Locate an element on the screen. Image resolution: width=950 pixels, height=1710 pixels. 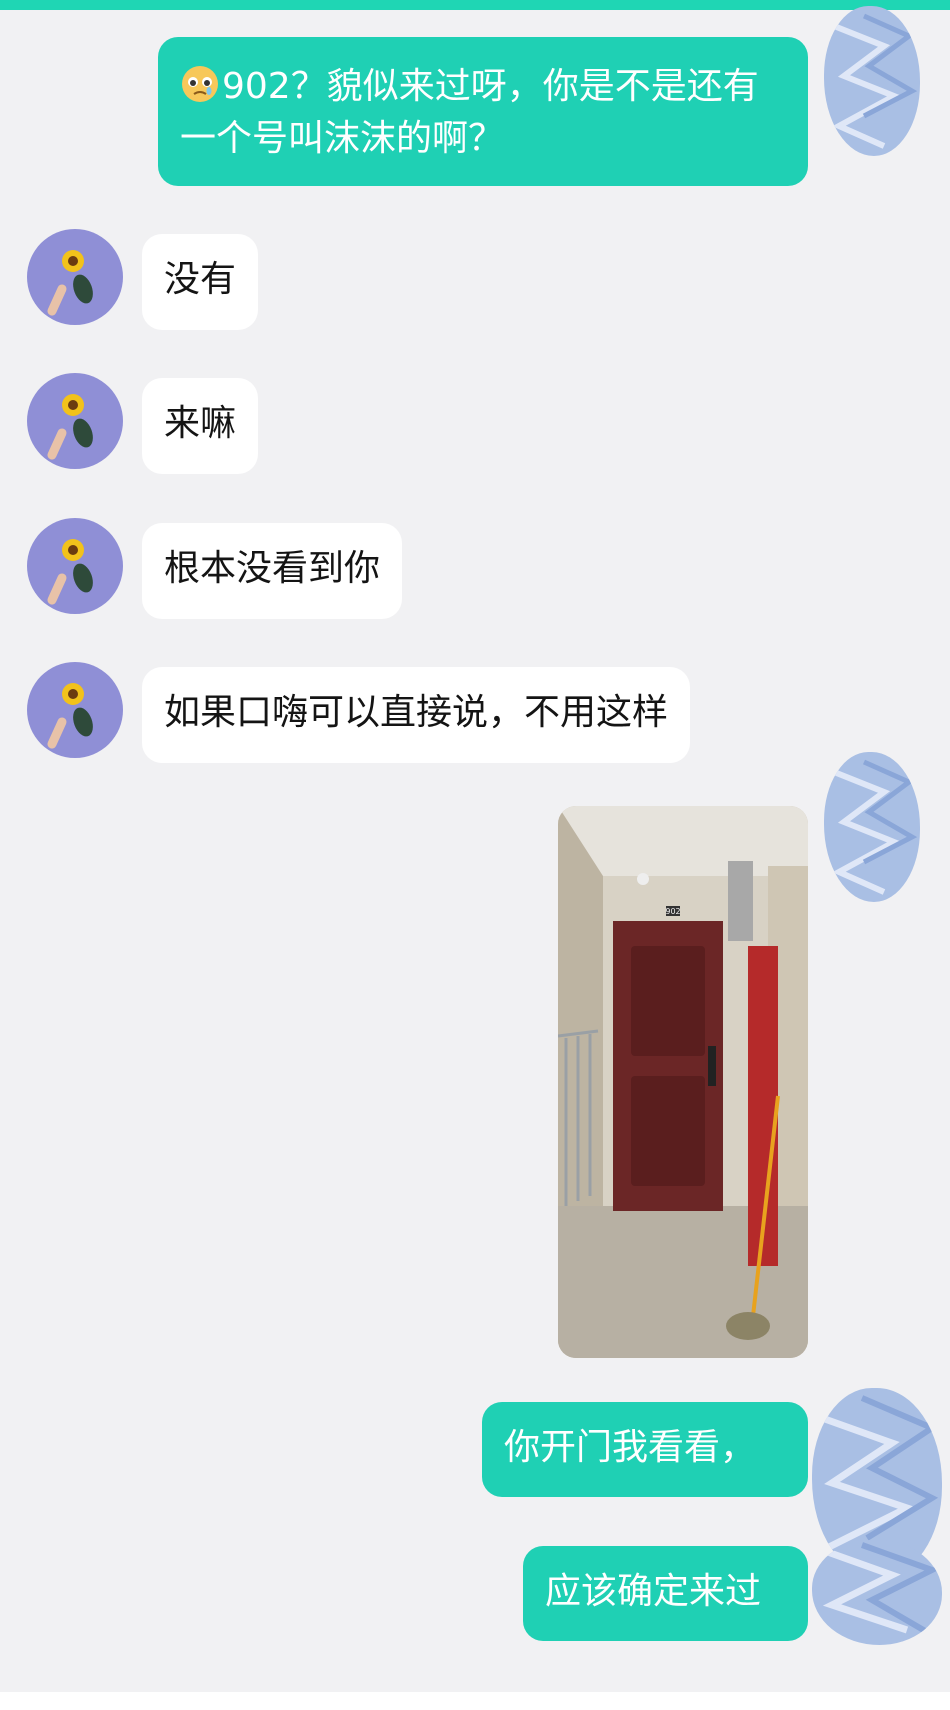
message-bubble-incoming: 没有 is located at coordinates (200, 282).